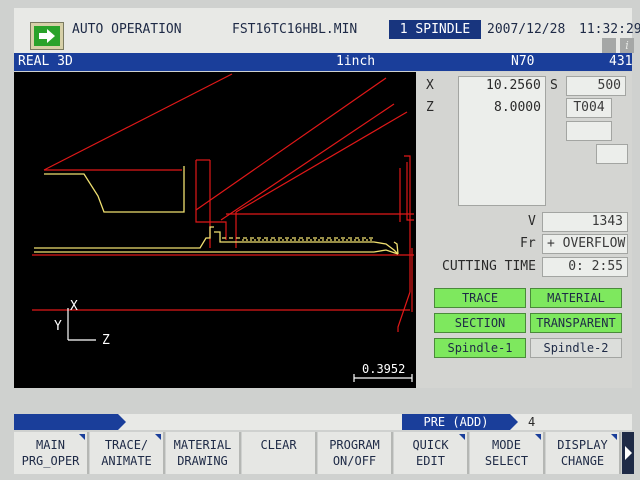 The image size is (640, 480). I want to click on document-icon, so click(609, 45).